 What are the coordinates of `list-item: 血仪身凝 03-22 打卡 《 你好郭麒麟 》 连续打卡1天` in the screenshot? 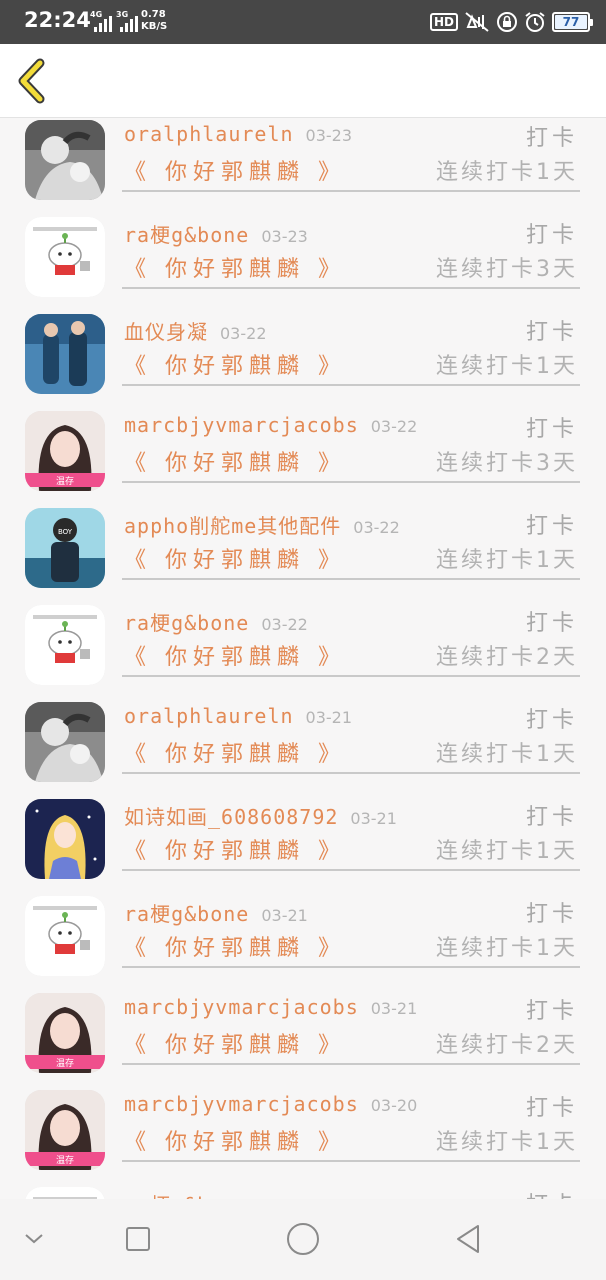 It's located at (303, 362).